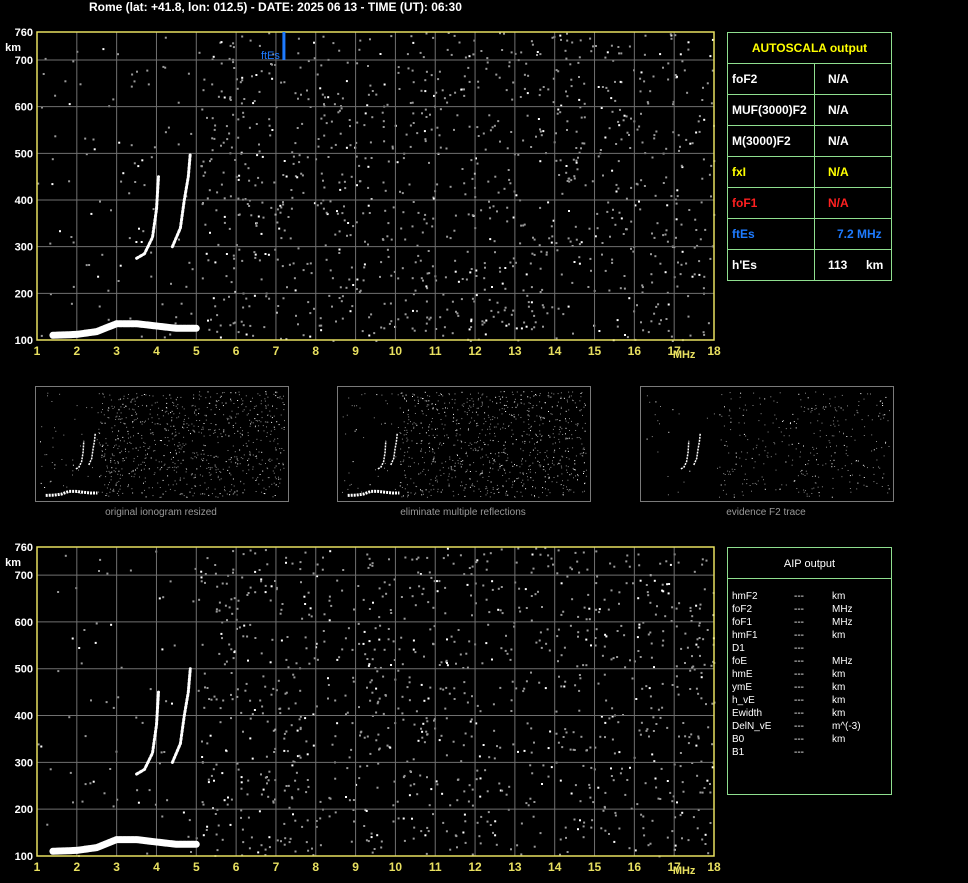 The image size is (968, 883). What do you see at coordinates (161, 512) in the screenshot?
I see `thumbnail-caption: original ionogram resized` at bounding box center [161, 512].